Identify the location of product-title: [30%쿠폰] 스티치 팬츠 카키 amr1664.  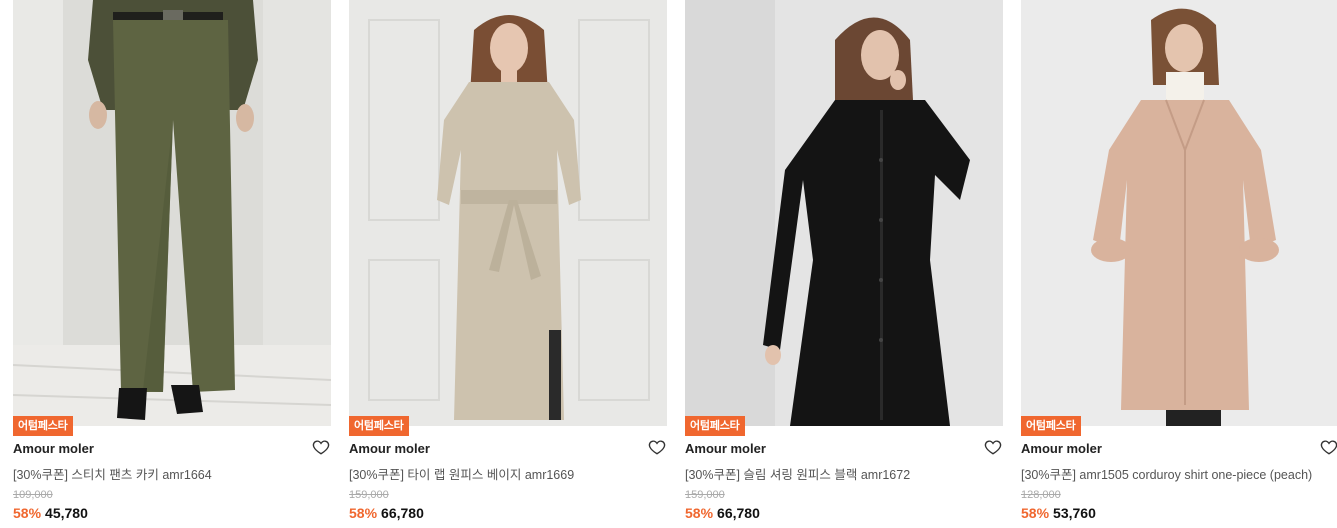
(170, 473).